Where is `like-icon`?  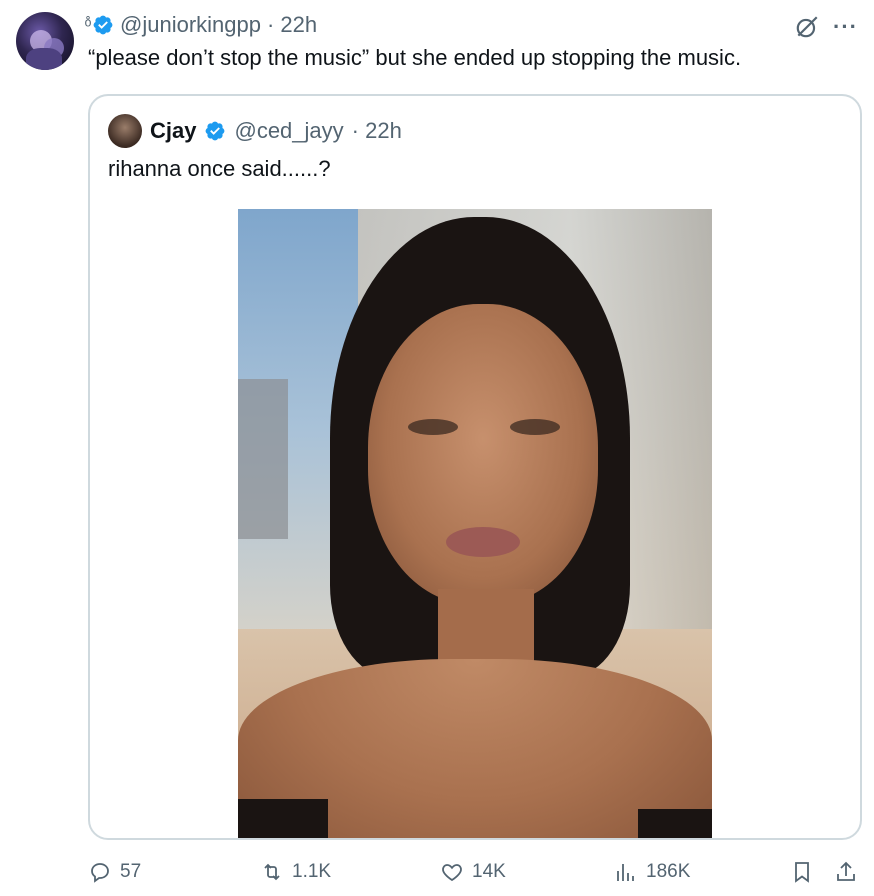
like-icon is located at coordinates (452, 873).